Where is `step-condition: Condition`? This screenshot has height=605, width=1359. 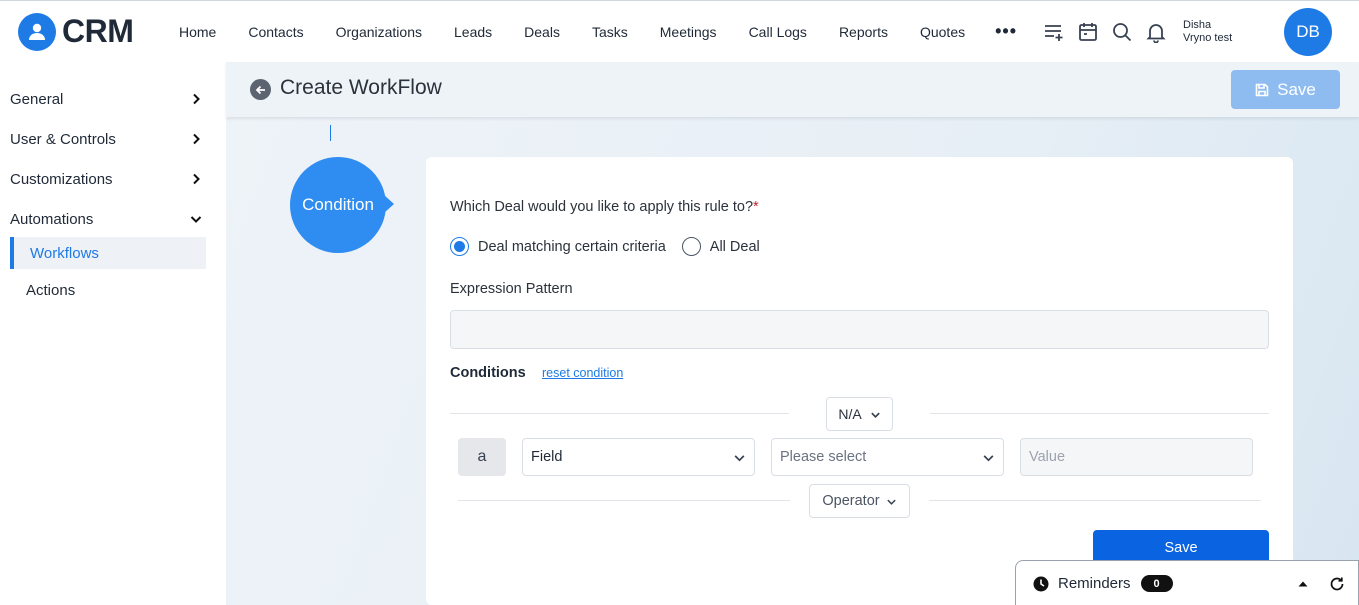 step-condition: Condition is located at coordinates (338, 205).